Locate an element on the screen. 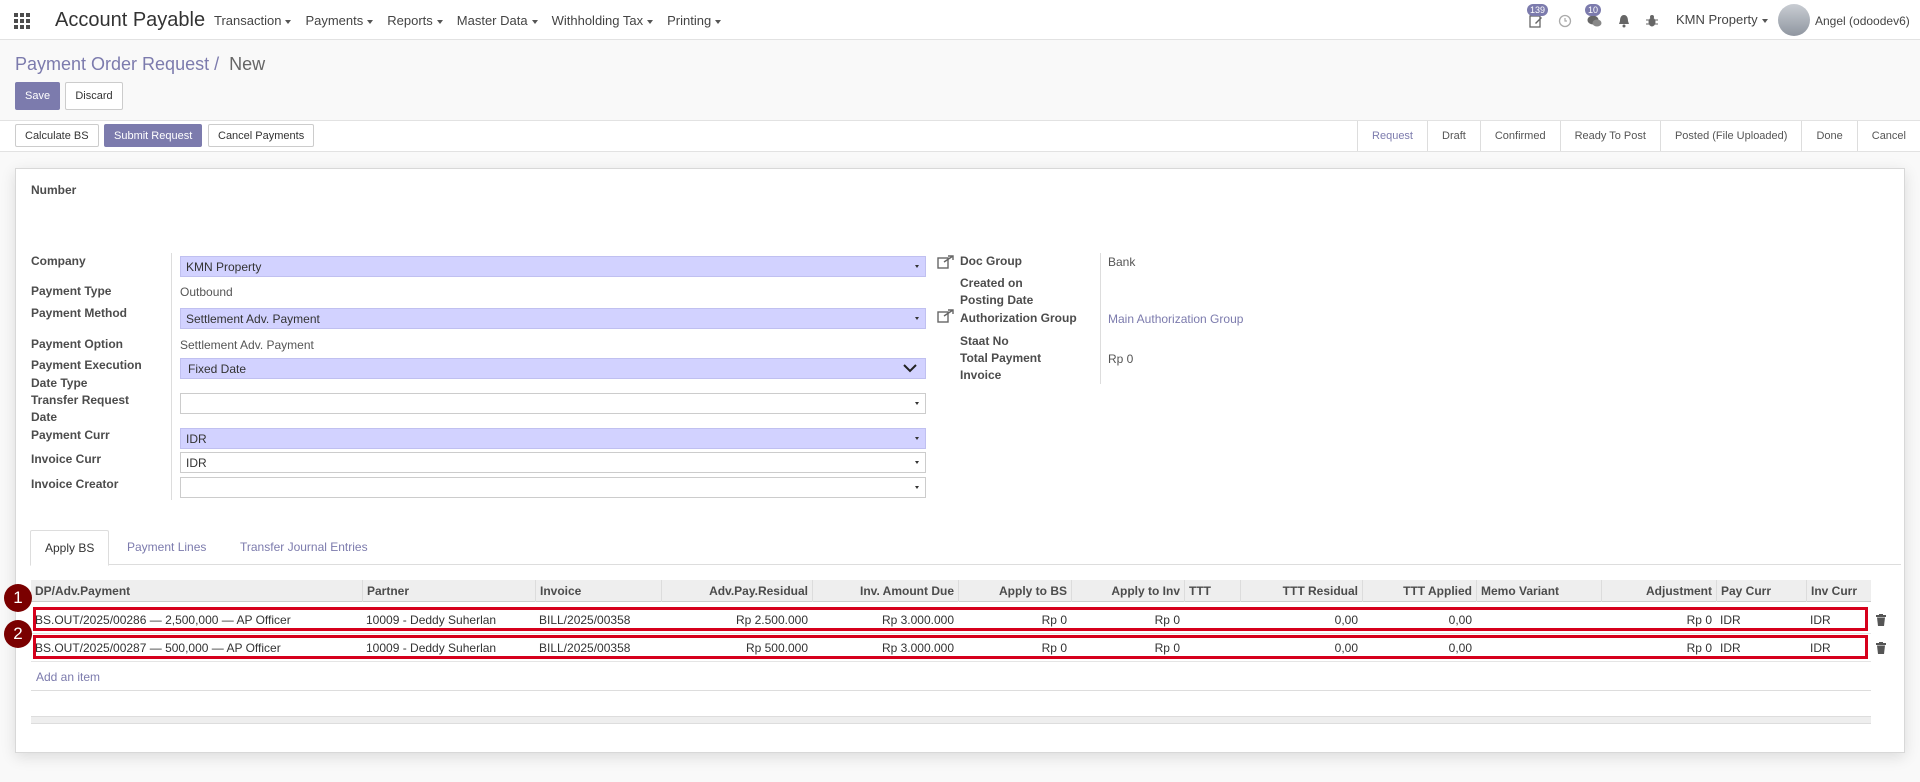 This screenshot has height=782, width=1920. company-field: KMN Property is located at coordinates (553, 266).